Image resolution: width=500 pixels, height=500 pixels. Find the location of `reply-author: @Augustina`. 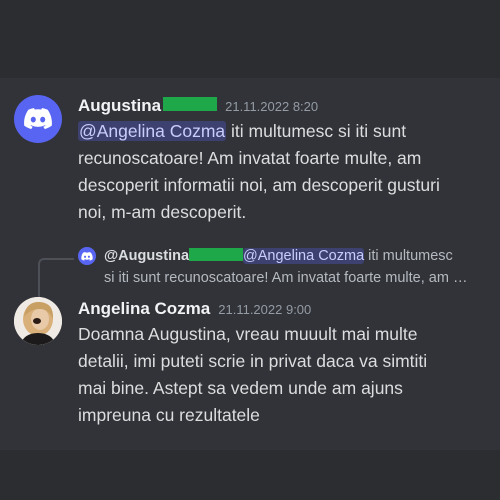

reply-author: @Augustina is located at coordinates (147, 256).